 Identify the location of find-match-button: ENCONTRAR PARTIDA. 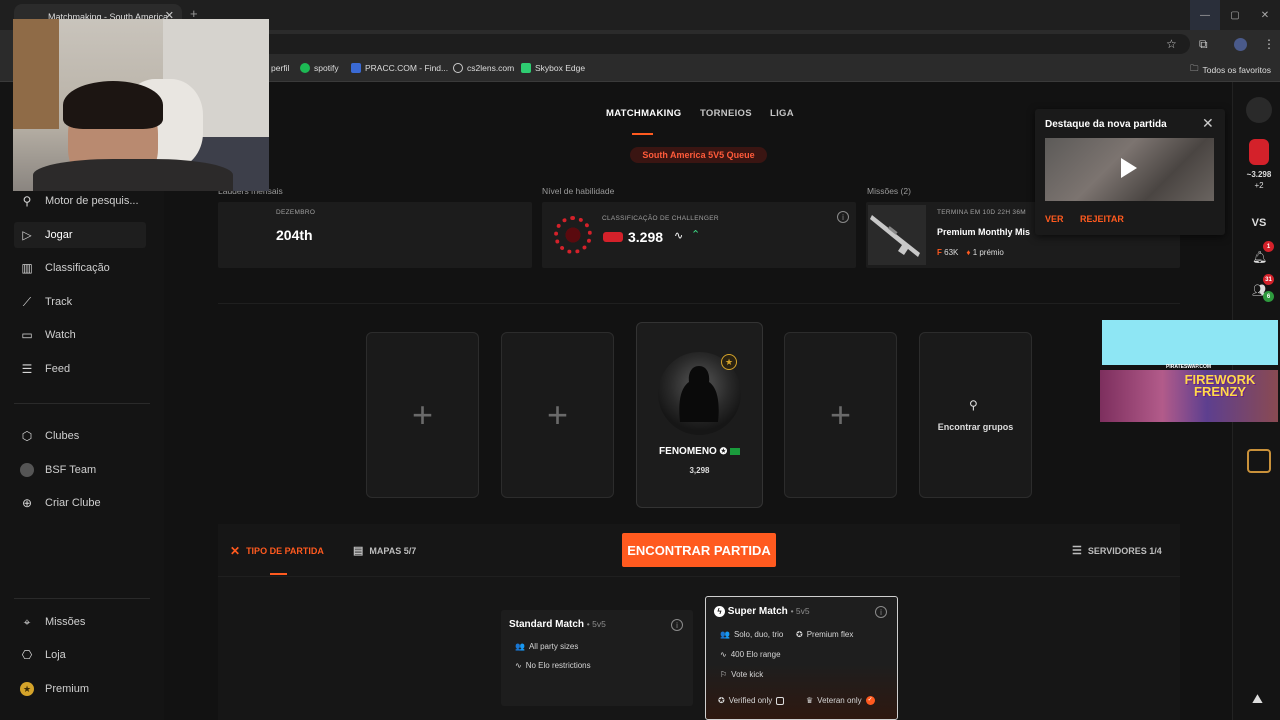
(699, 550).